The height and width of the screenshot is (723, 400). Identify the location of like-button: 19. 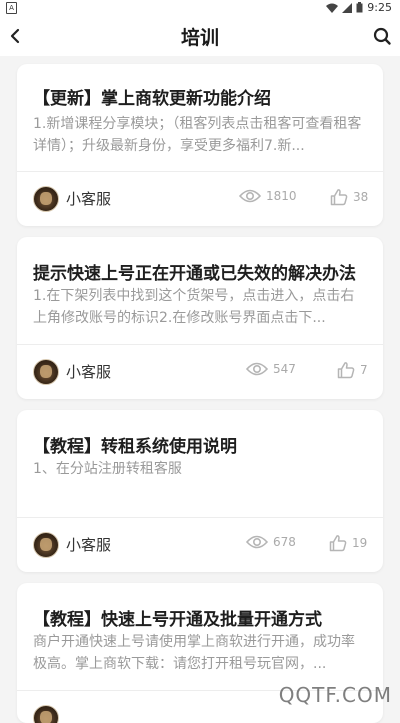
(348, 543).